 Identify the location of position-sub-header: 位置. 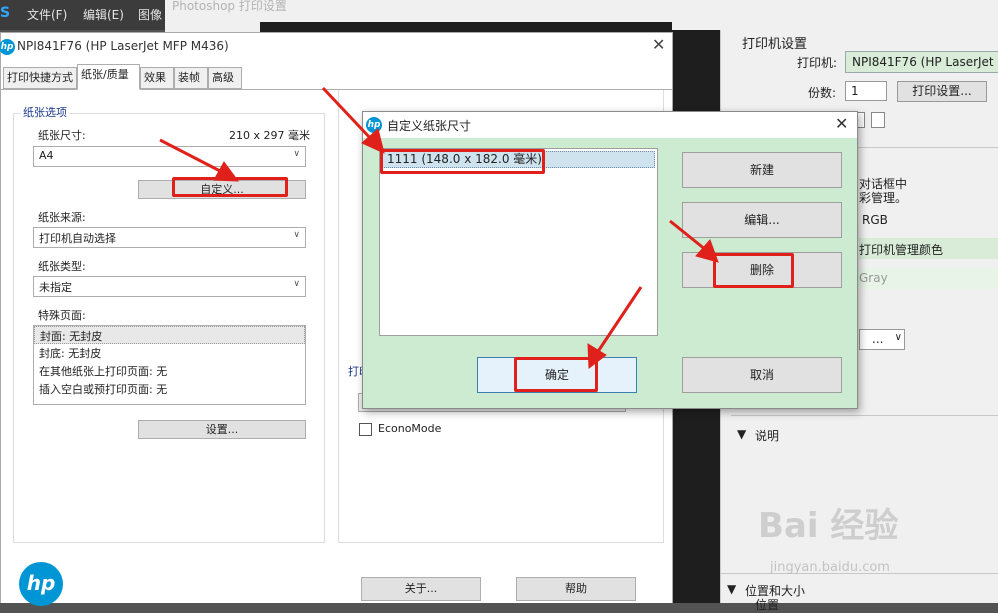
(767, 605).